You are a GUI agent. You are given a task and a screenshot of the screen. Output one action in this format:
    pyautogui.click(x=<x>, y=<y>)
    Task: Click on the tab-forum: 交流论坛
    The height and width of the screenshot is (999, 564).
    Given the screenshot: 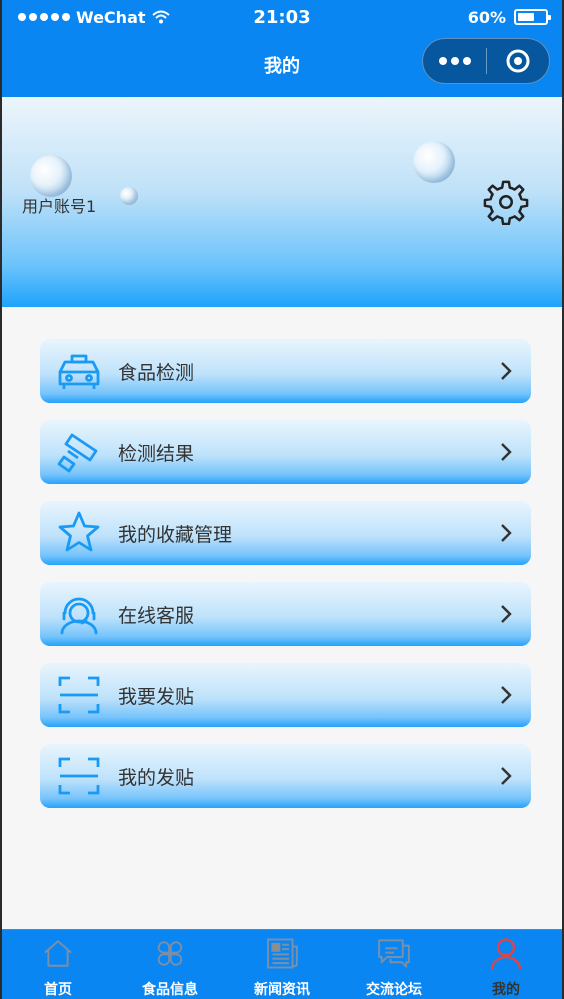 What is the action you would take?
    pyautogui.click(x=394, y=964)
    